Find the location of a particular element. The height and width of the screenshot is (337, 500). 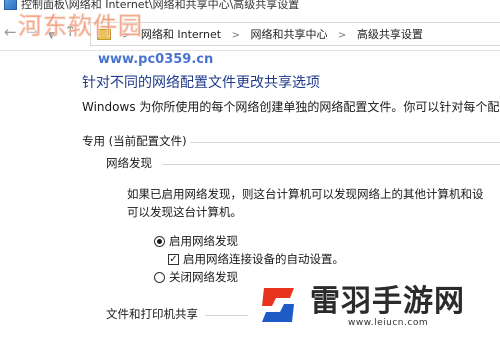

window-title: 控制面板\网络和 Internet\网络和共享中心\高级共享设置 is located at coordinates (160, 5).